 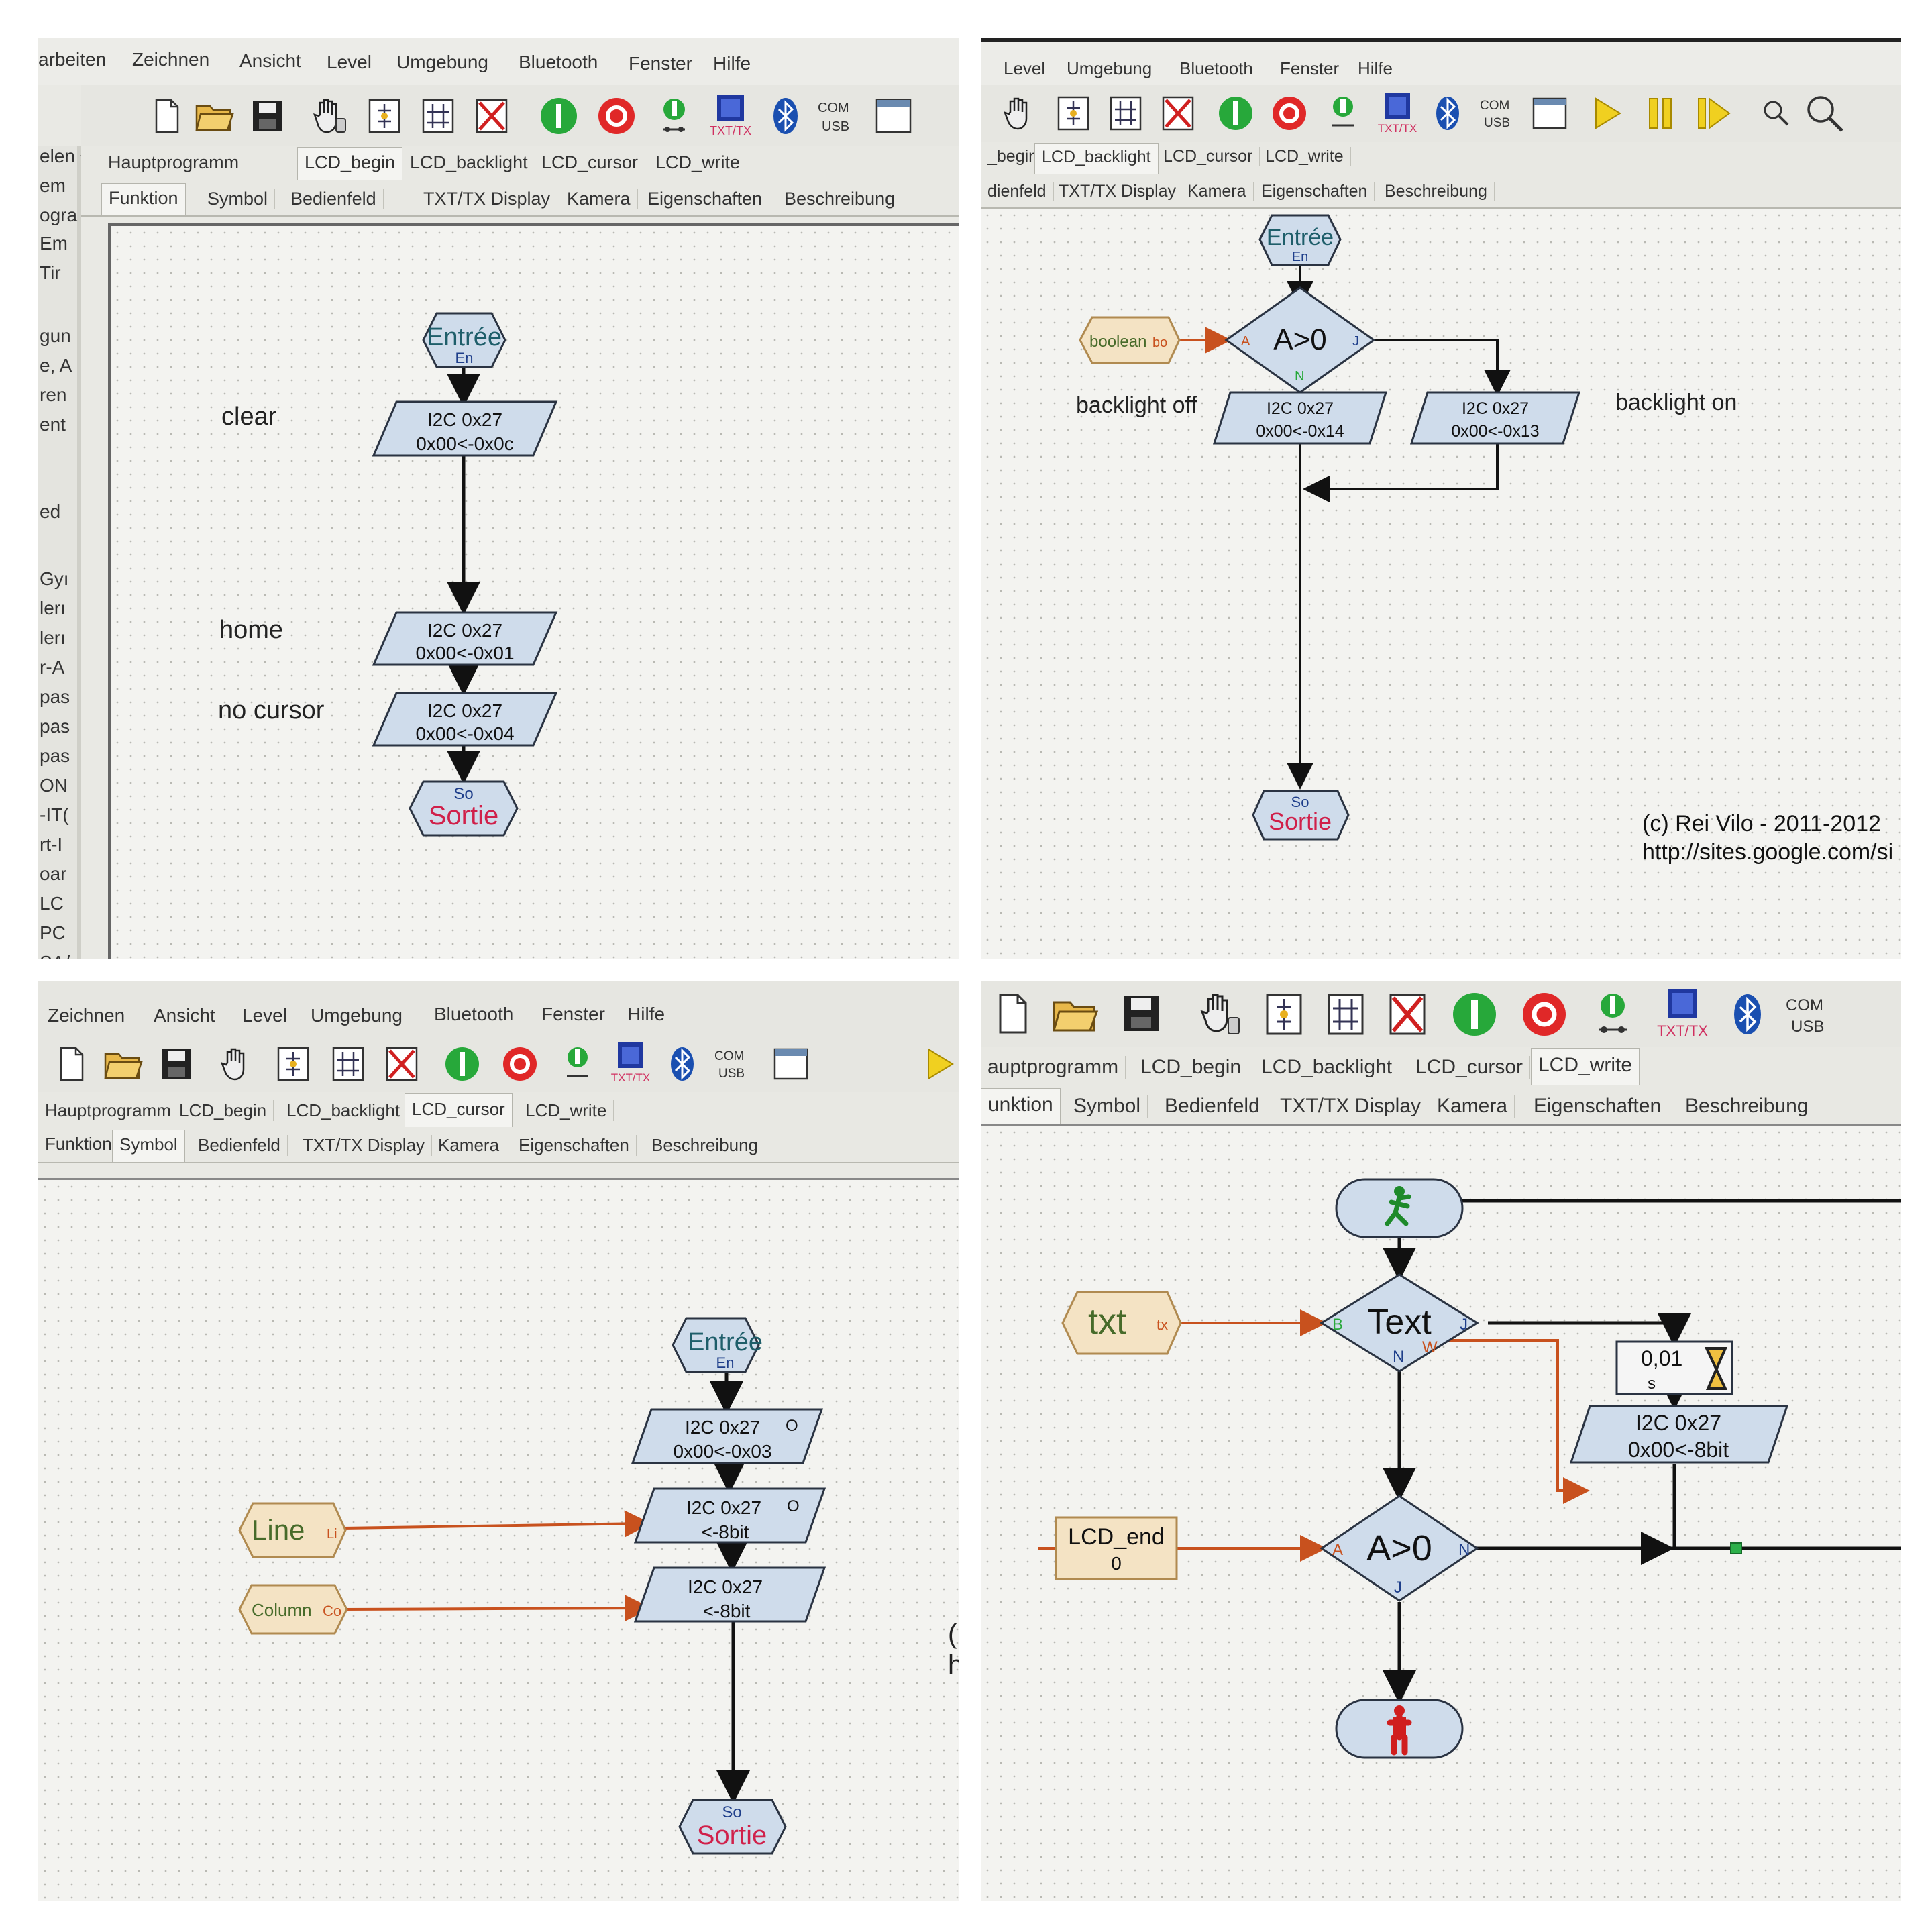 I want to click on i2c-node-1: I2C 0x27 0x00<-0x03 O, so click(x=727, y=1436).